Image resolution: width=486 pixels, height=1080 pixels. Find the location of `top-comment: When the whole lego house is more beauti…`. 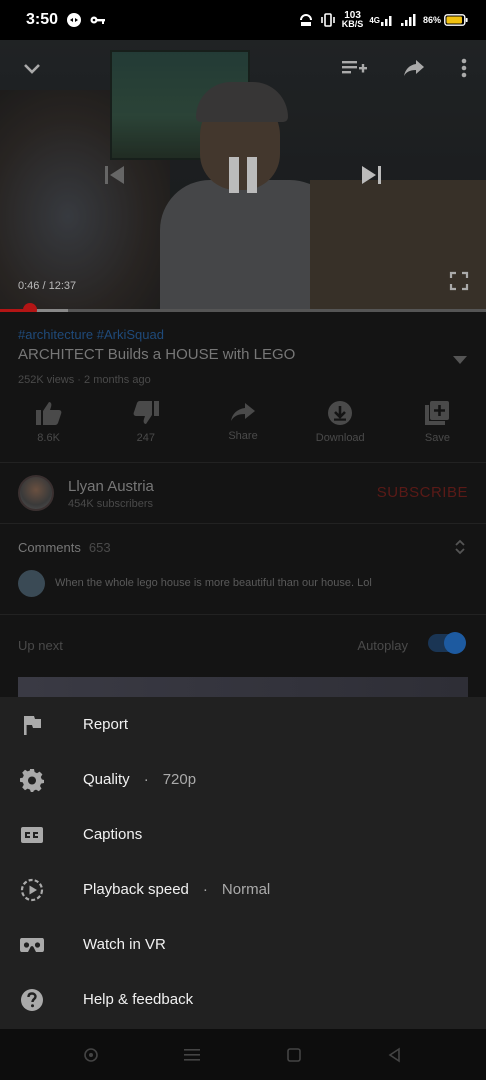

top-comment: When the whole lego house is more beauti… is located at coordinates (213, 583).